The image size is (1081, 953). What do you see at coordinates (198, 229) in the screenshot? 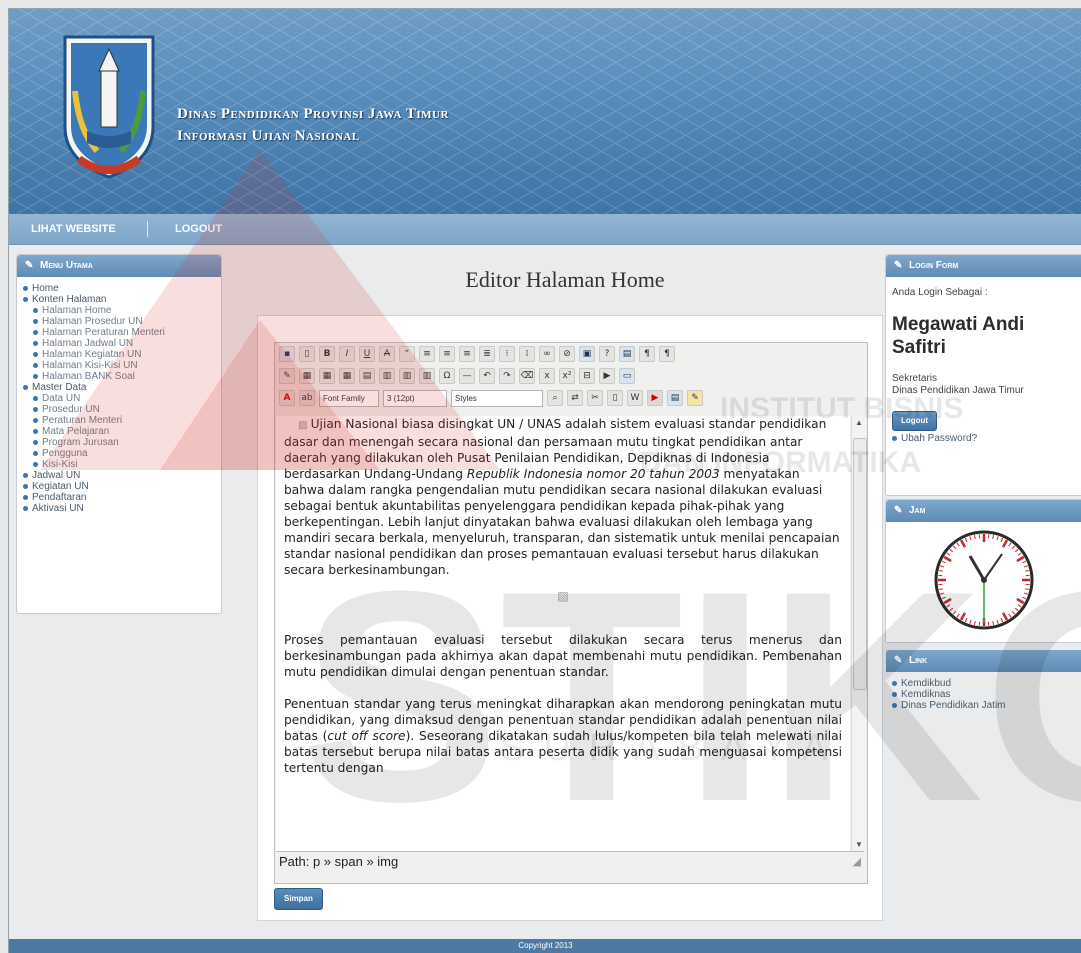
I see `nav-logout: LOGOUT` at bounding box center [198, 229].